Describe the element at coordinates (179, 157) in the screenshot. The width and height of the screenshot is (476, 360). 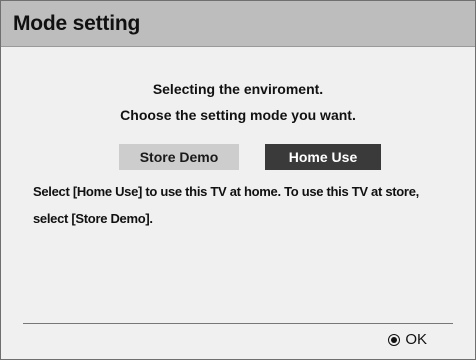
I see `store-demo-button: Store Demo` at that location.